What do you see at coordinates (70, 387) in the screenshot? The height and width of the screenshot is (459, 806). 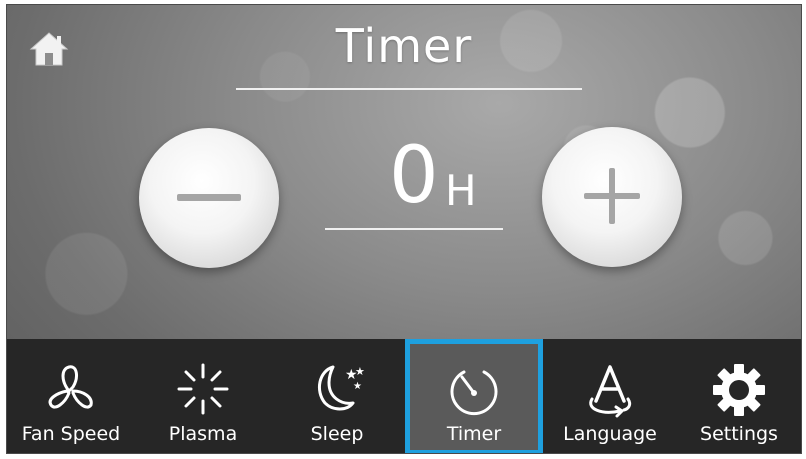 I see `fan-icon` at bounding box center [70, 387].